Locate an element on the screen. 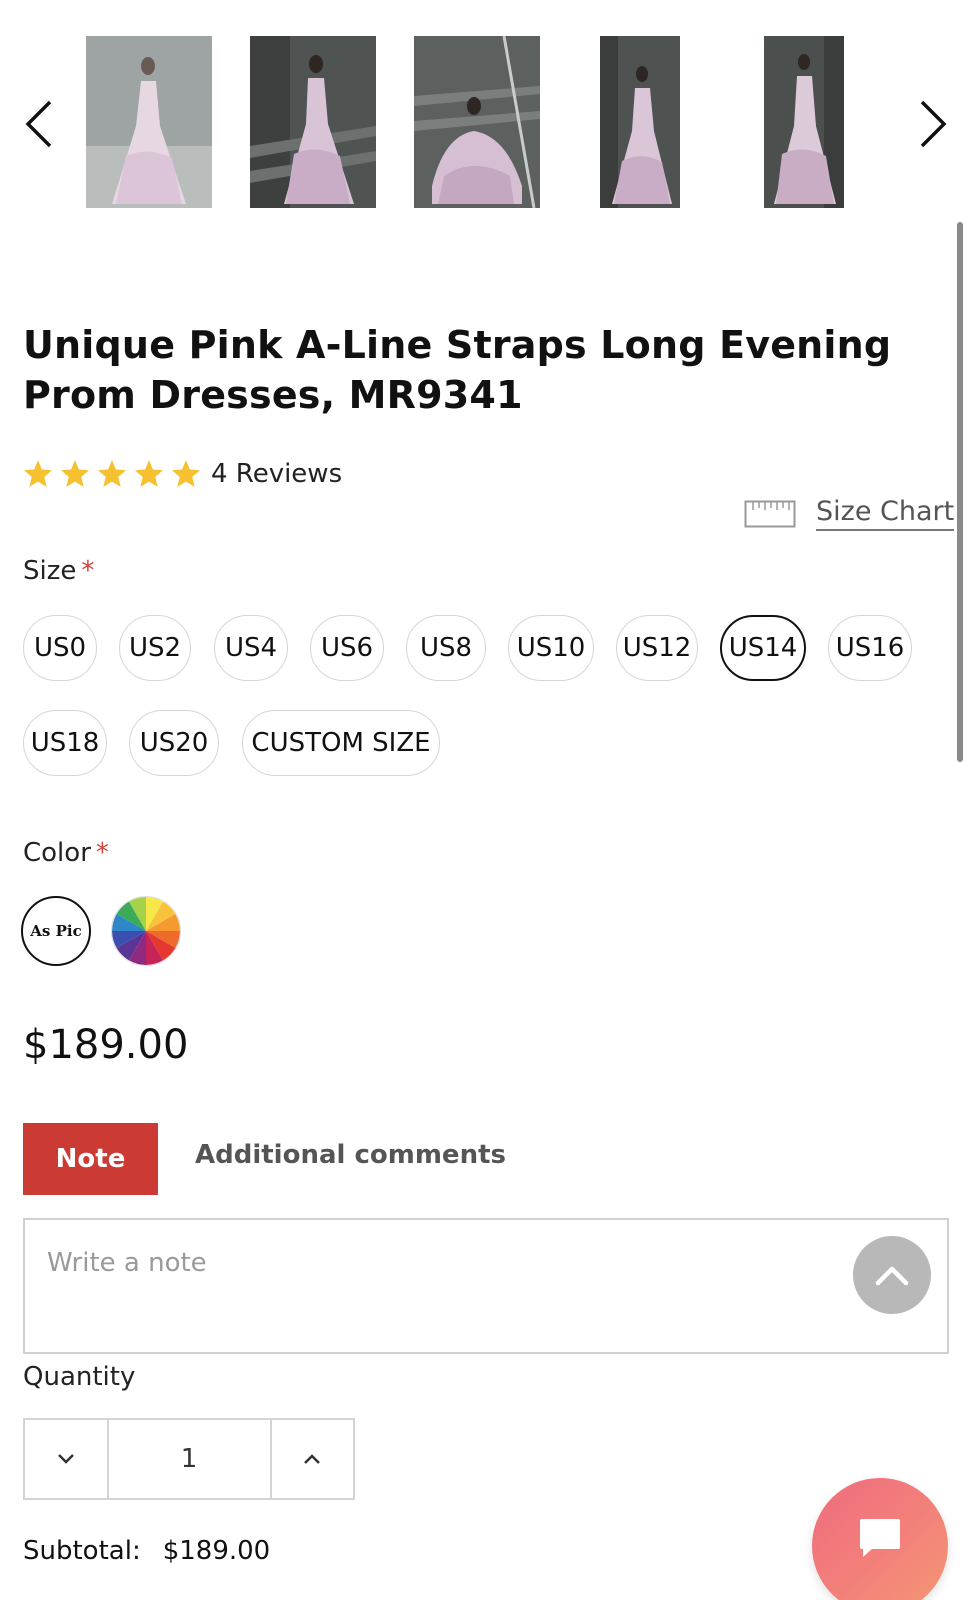 The width and height of the screenshot is (971, 1600). quantity-input: 1 is located at coordinates (189, 1459).